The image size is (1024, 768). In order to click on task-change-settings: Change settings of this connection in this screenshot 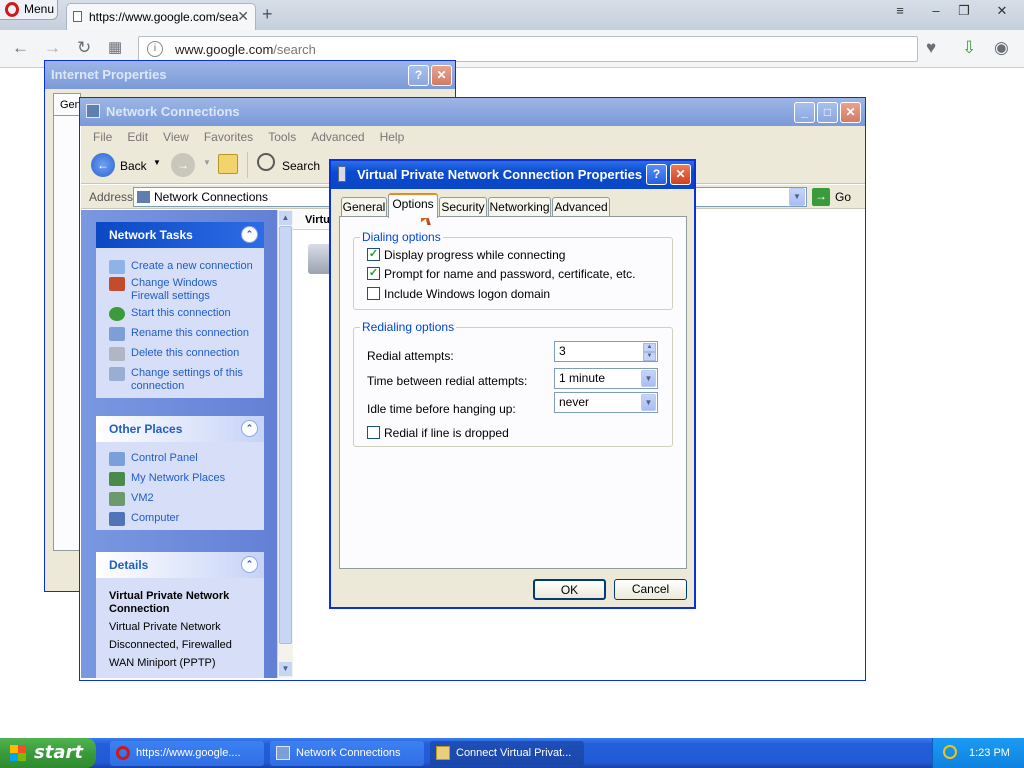, I will do `click(180, 380)`.